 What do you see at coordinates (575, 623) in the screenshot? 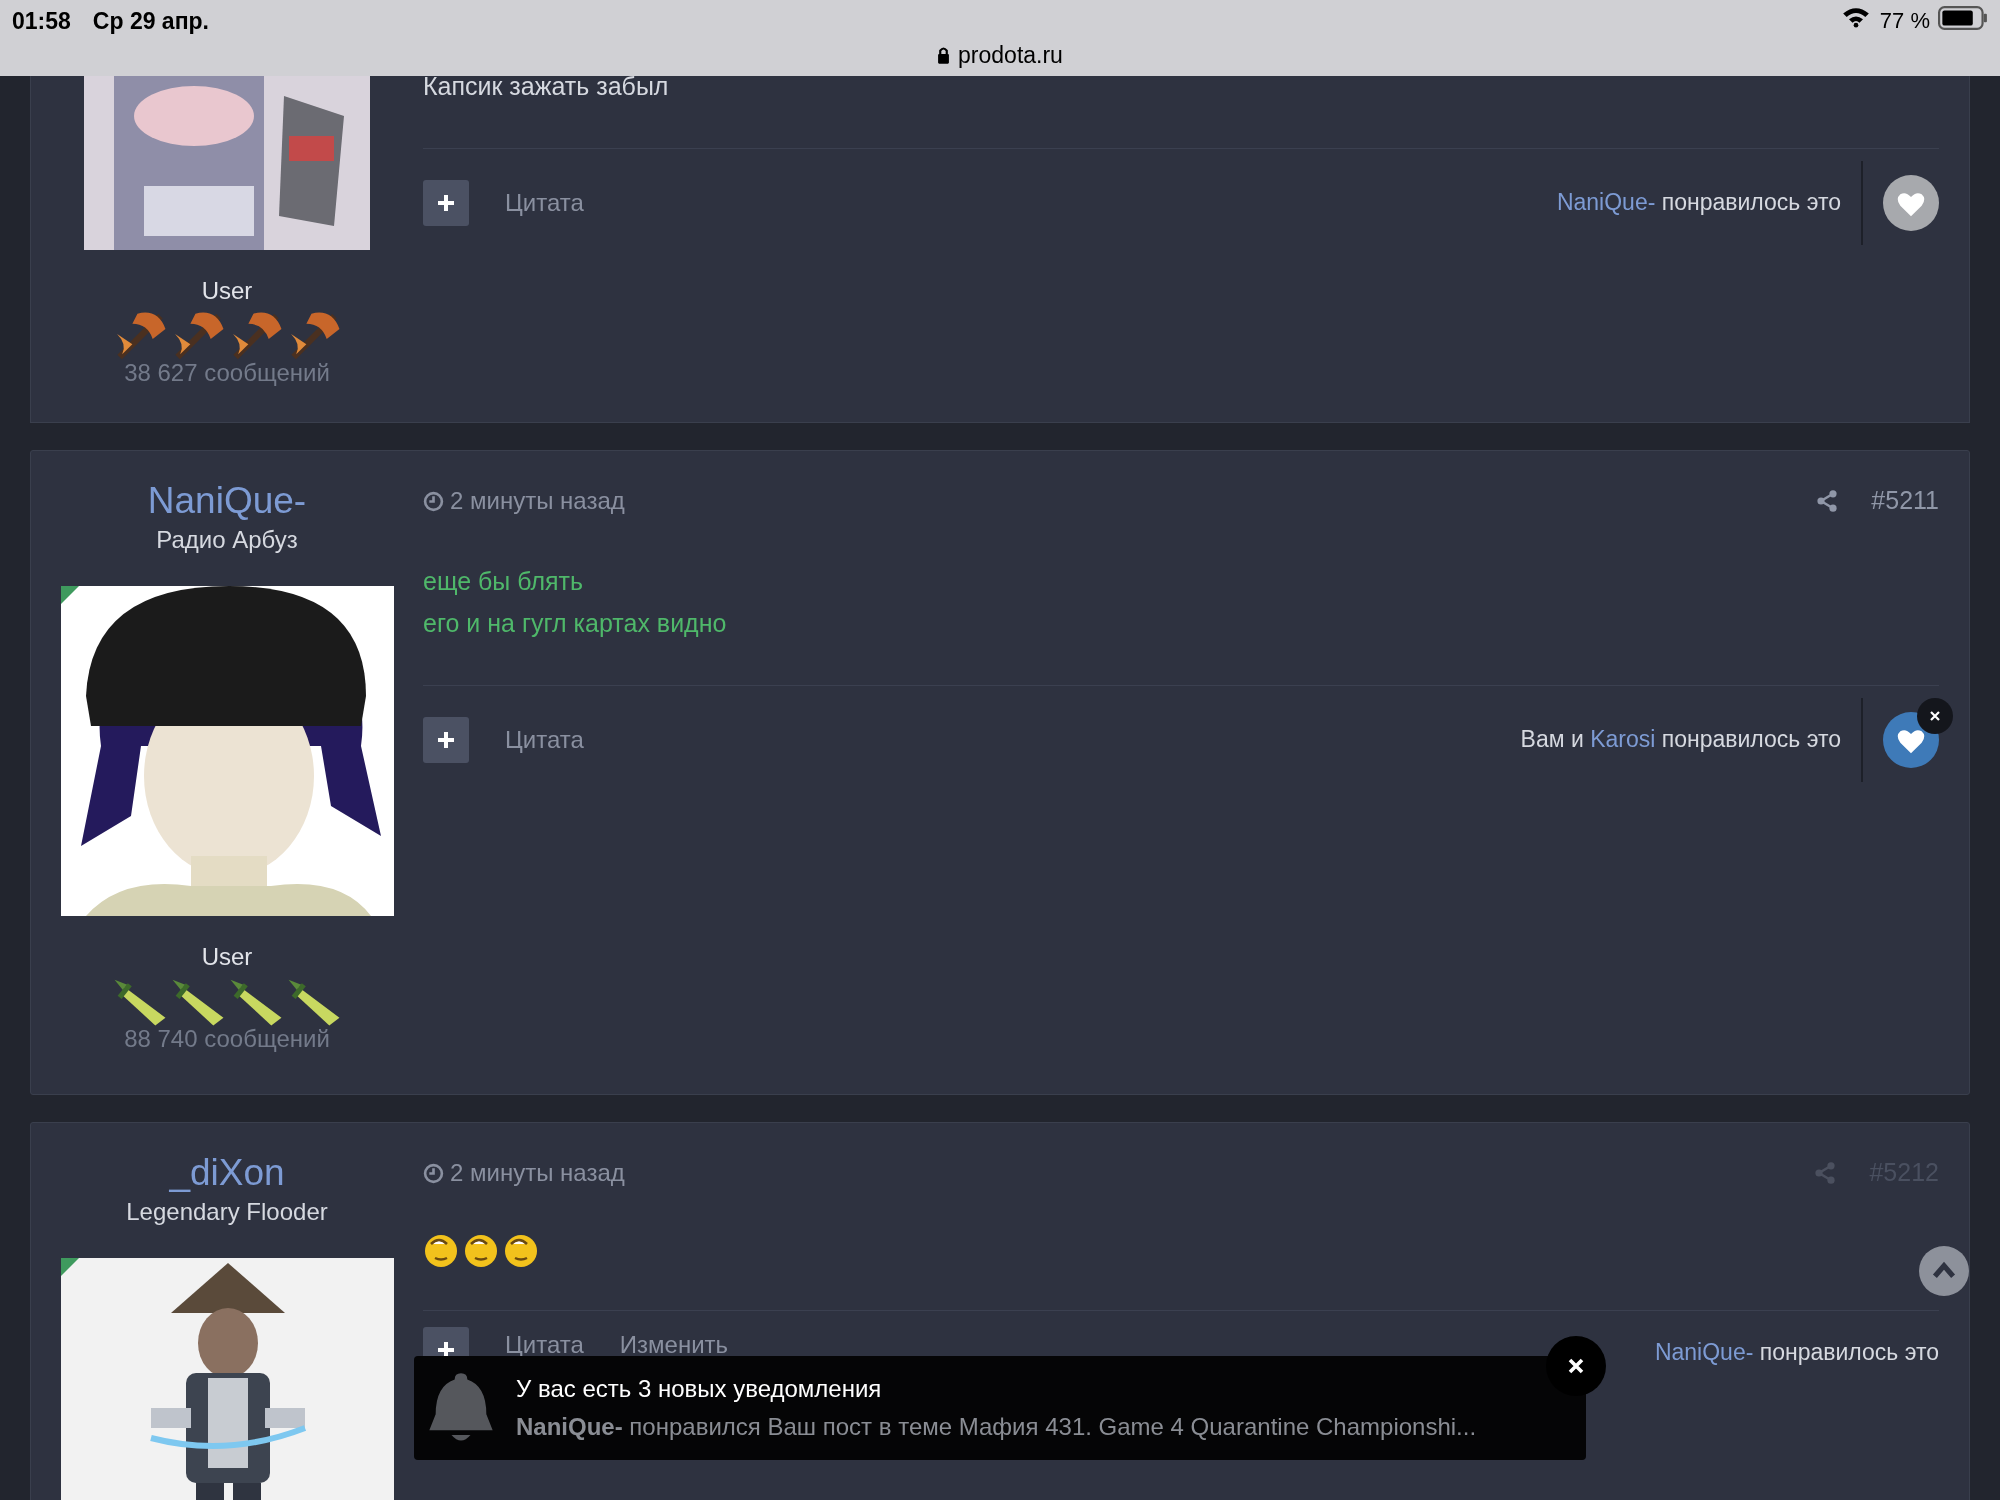
I see `post-text: его и на гугл картах видно` at bounding box center [575, 623].